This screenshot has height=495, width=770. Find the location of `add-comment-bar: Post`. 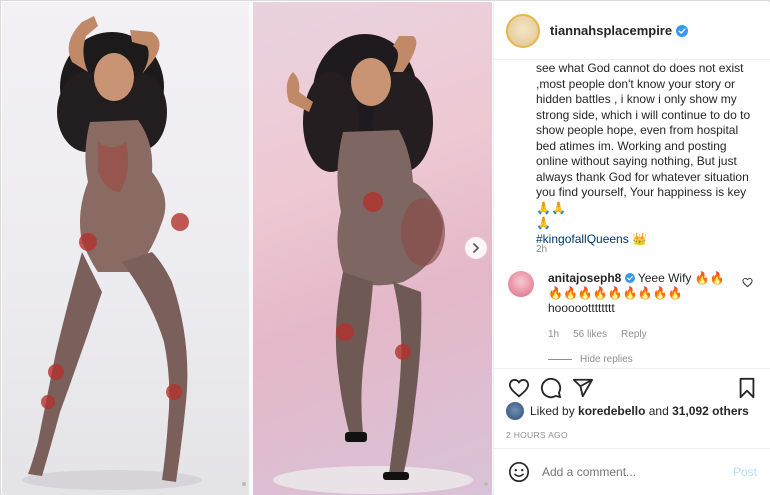

add-comment-bar: Post is located at coordinates (632, 471).